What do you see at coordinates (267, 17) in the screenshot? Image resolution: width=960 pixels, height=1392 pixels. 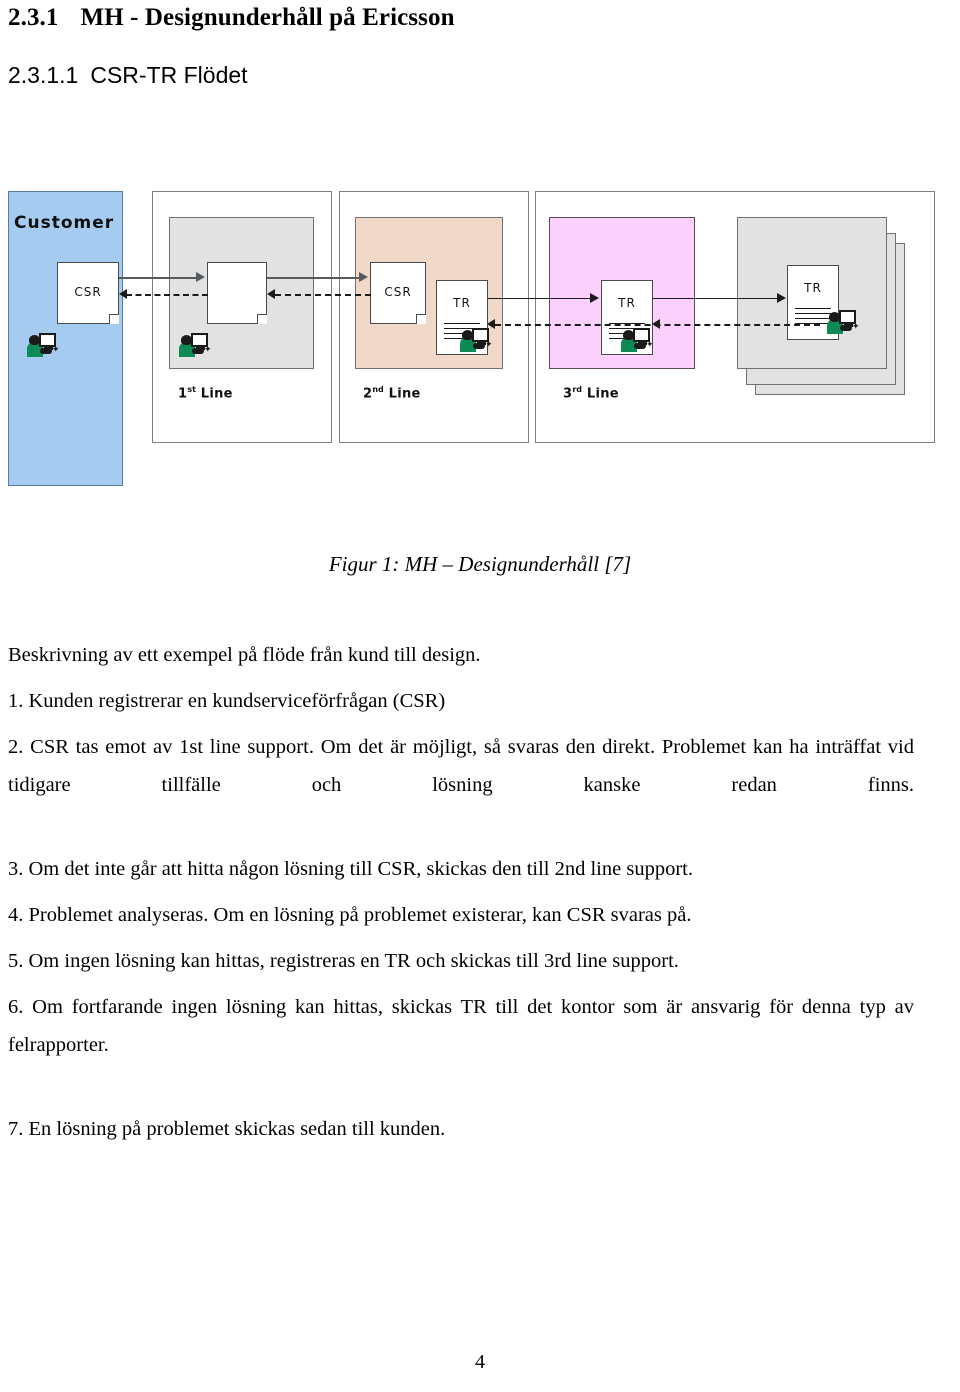 I see `section-heading-title: MH - Designunderhåll på Ericsson` at bounding box center [267, 17].